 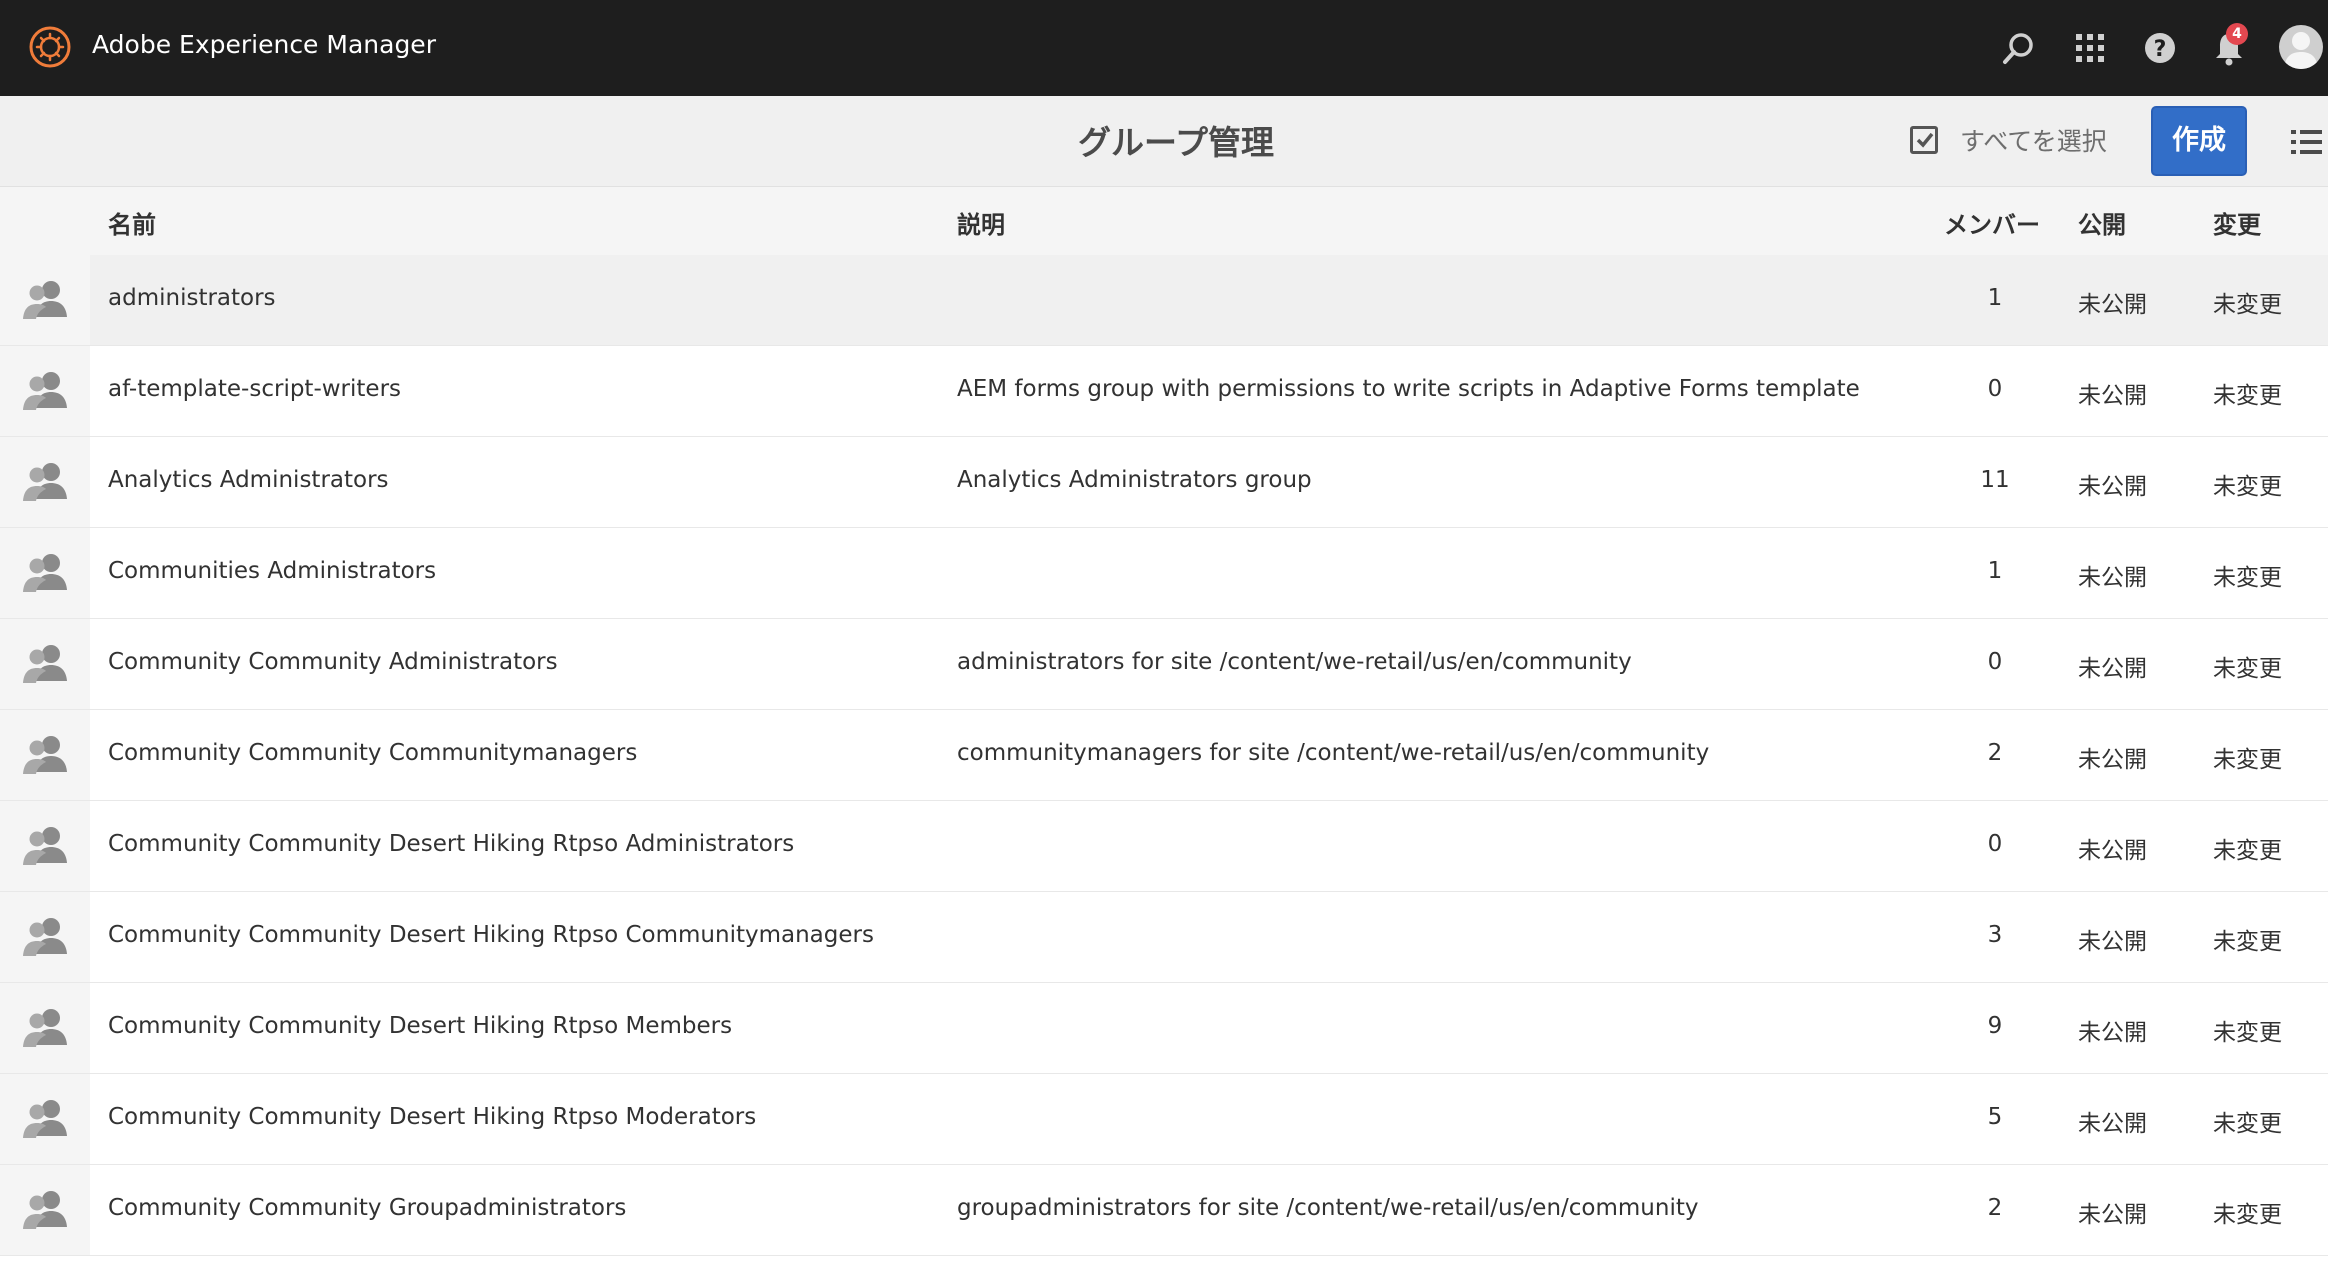 I want to click on column-header-description: 説明, so click(x=981, y=222).